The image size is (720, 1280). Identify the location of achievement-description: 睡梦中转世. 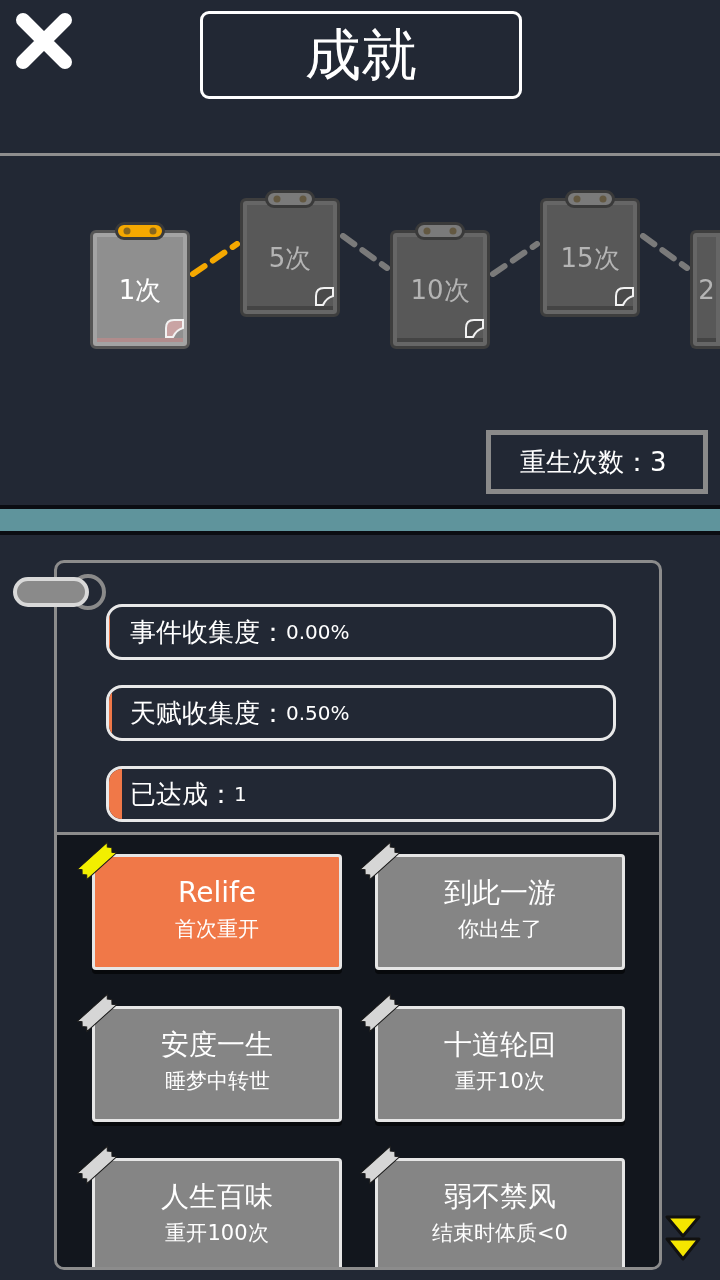
(217, 1081).